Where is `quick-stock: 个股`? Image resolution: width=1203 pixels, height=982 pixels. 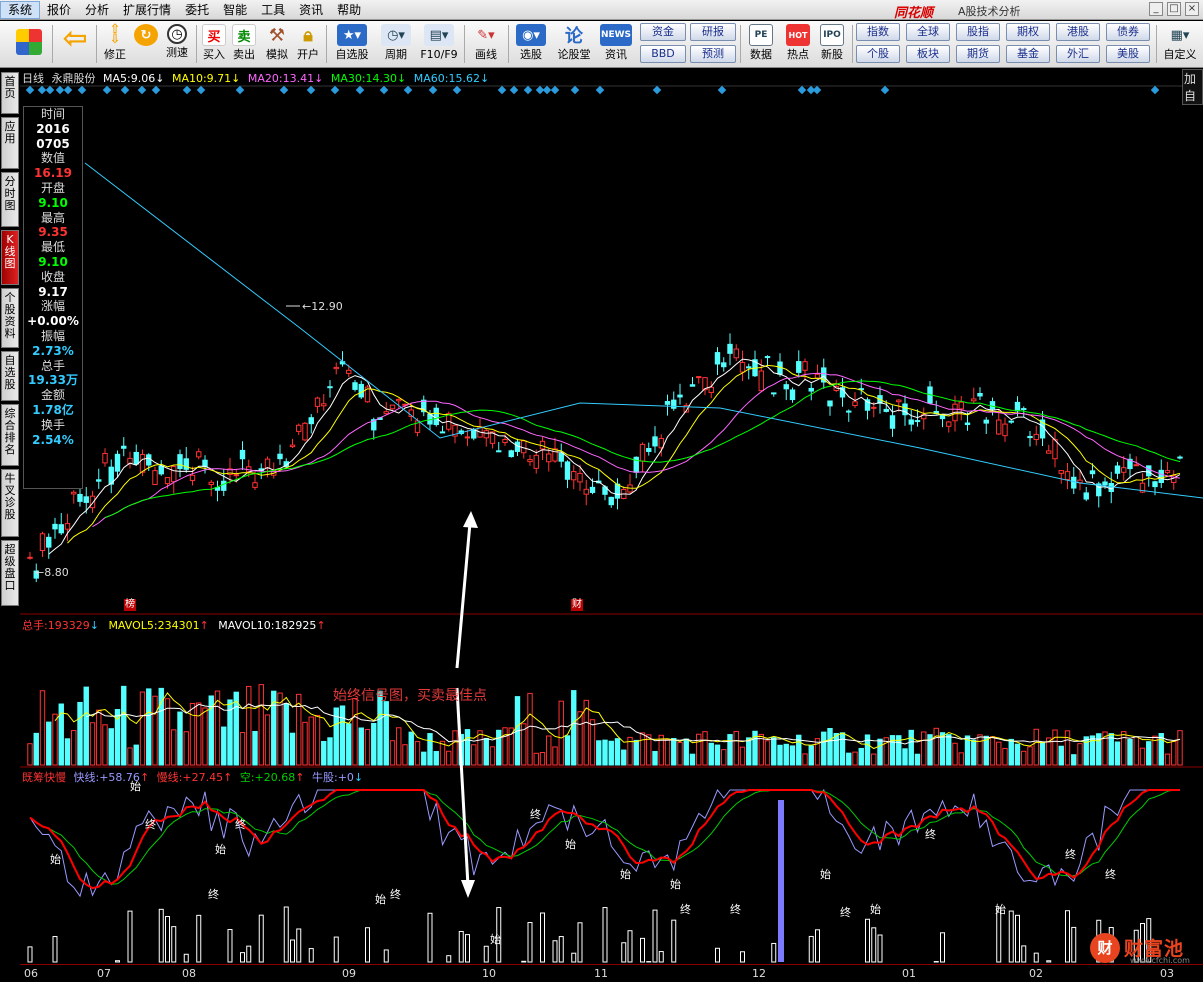 quick-stock: 个股 is located at coordinates (878, 54).